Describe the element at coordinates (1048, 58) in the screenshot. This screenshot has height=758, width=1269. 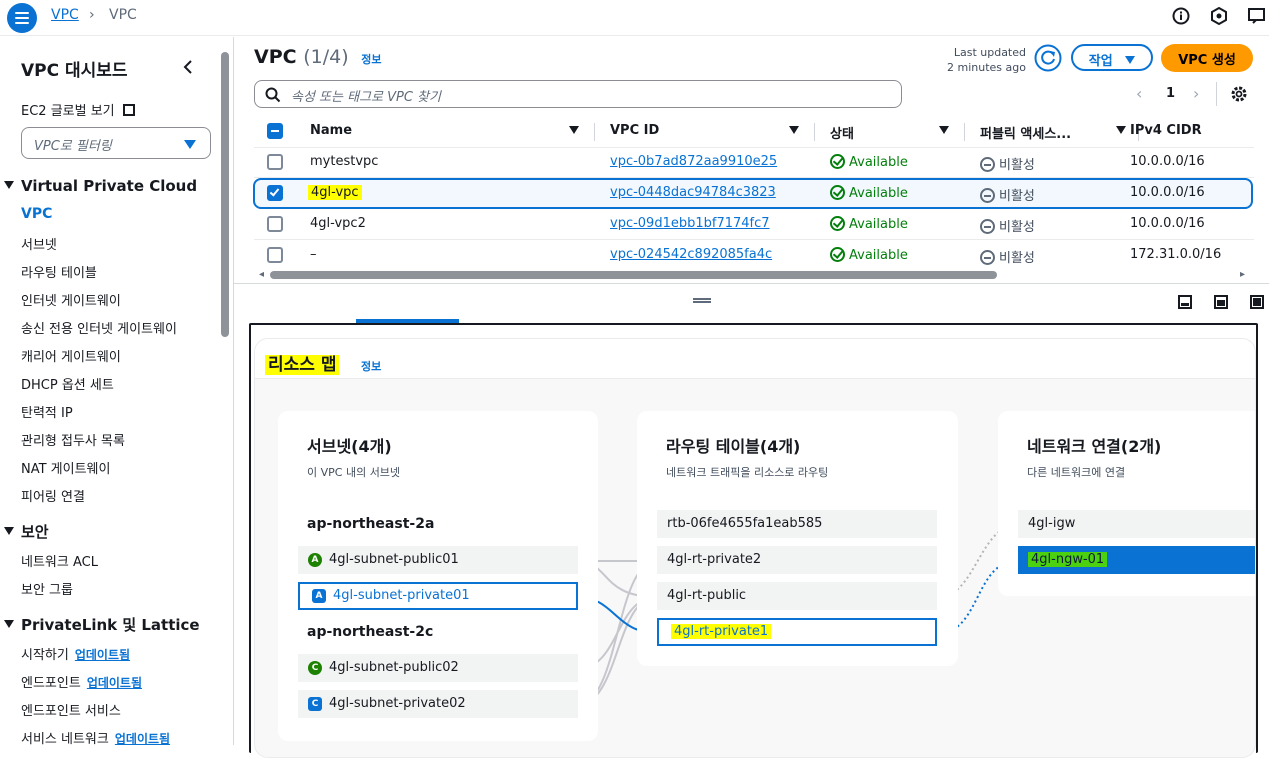
I see `refresh-icon` at that location.